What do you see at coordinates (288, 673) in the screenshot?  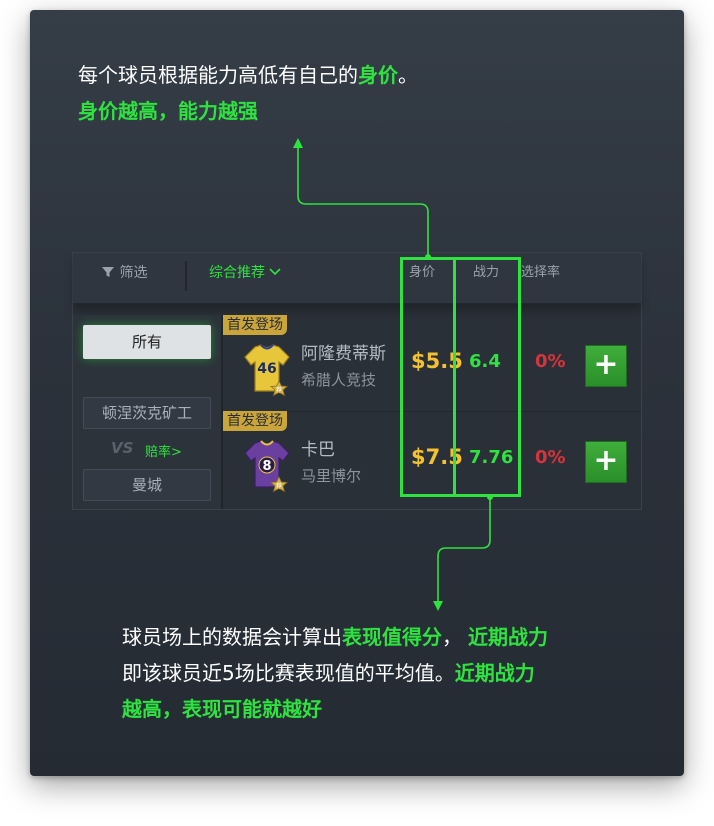 I see `outro-text: 即该球员近5场比赛表现值的平均值。` at bounding box center [288, 673].